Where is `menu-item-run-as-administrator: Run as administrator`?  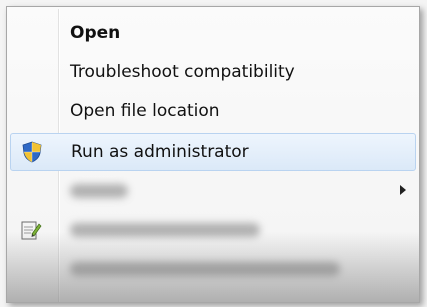 menu-item-run-as-administrator: Run as administrator is located at coordinates (213, 152).